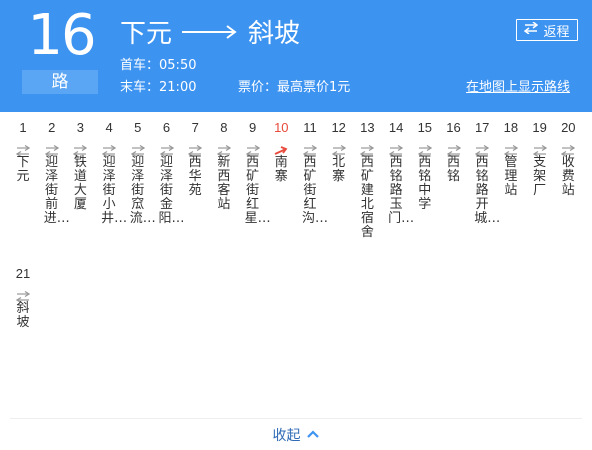  What do you see at coordinates (178, 87) in the screenshot?
I see `last-bus-time: 21:00` at bounding box center [178, 87].